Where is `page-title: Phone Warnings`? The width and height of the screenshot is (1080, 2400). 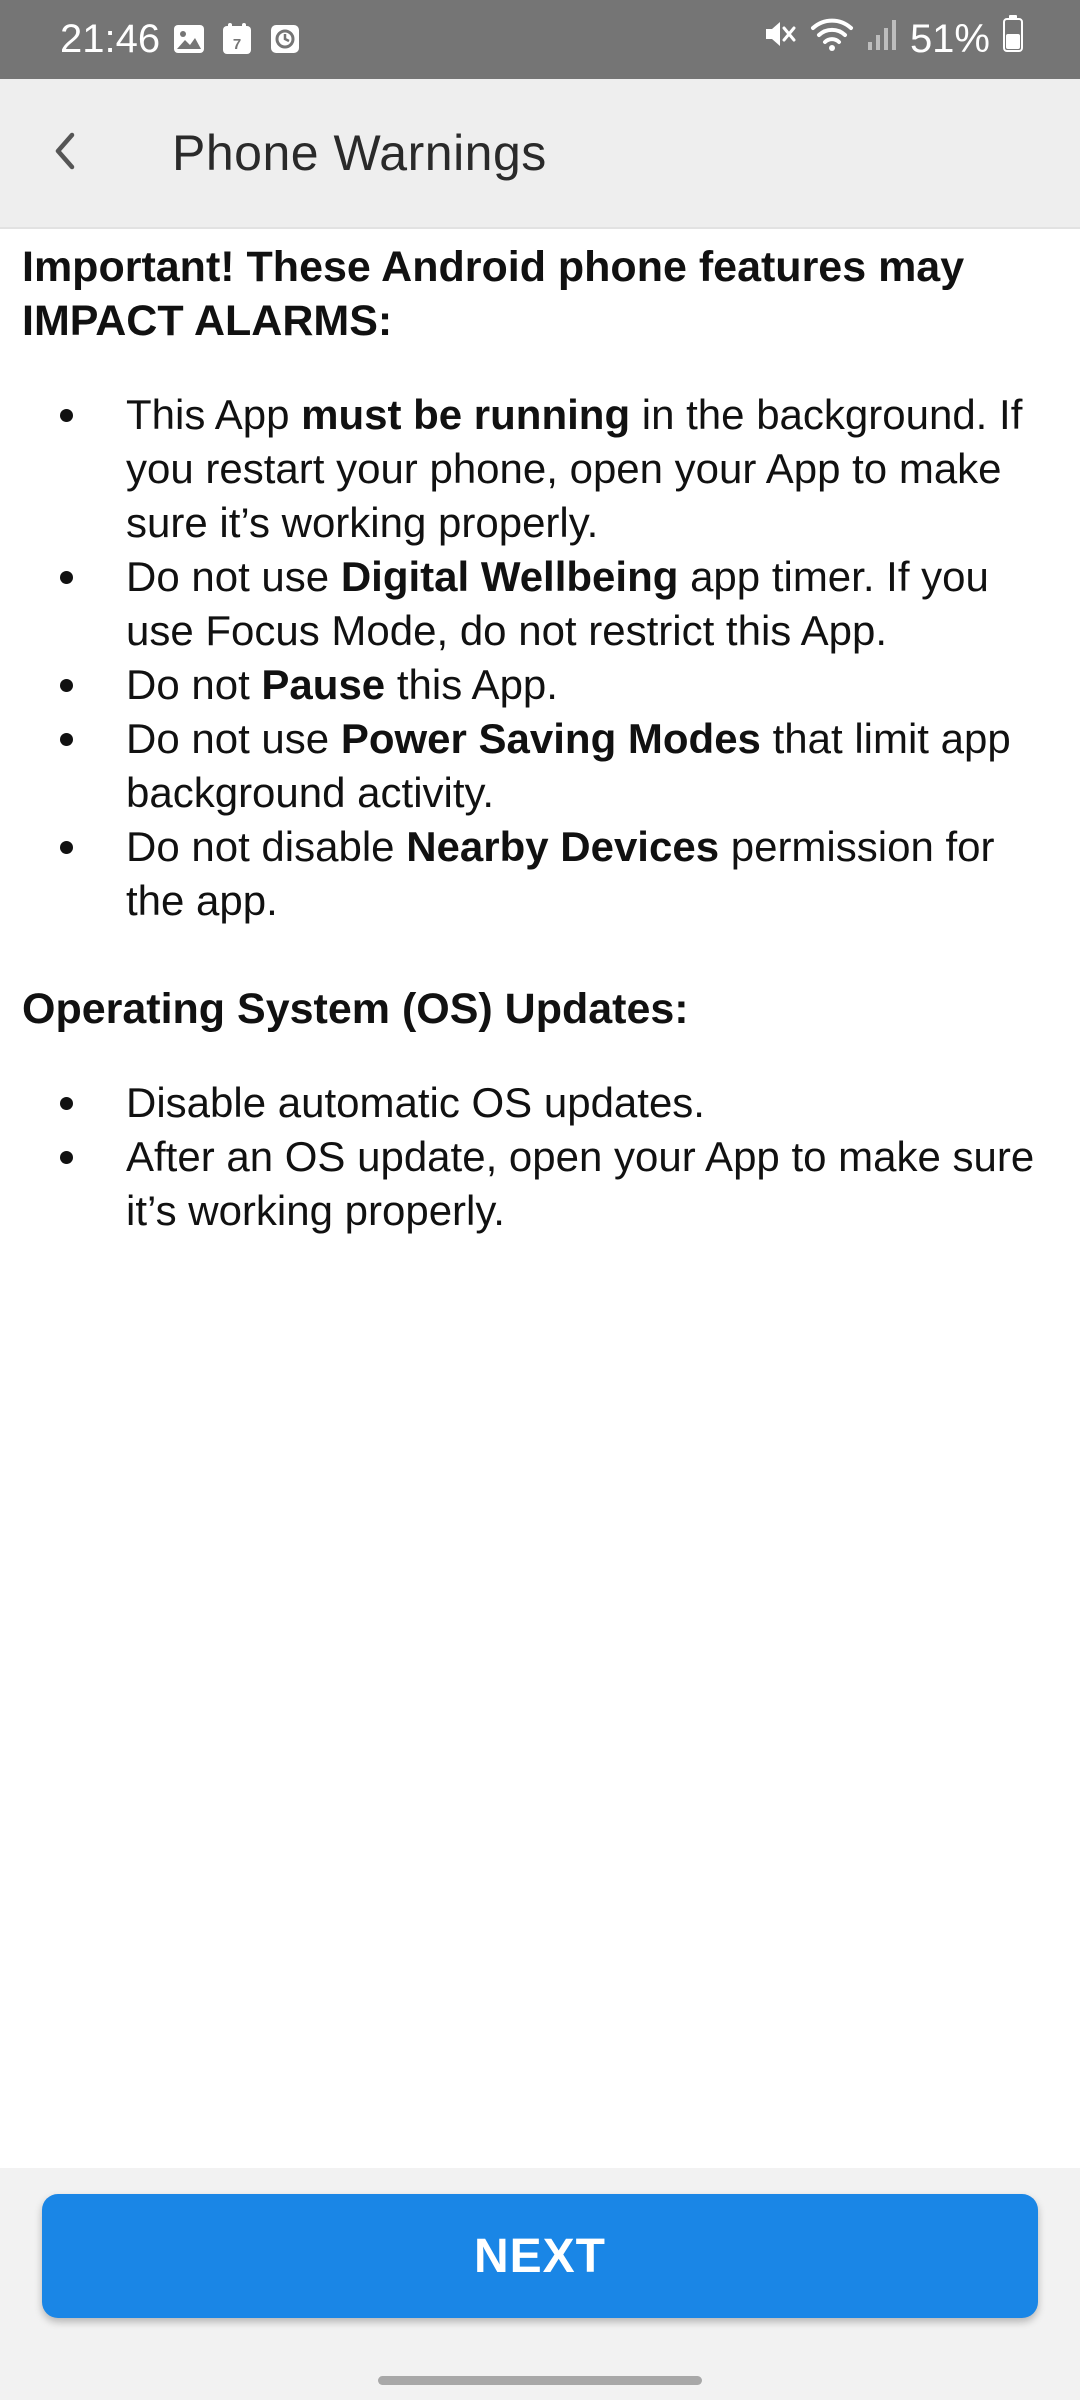
page-title: Phone Warnings is located at coordinates (359, 153).